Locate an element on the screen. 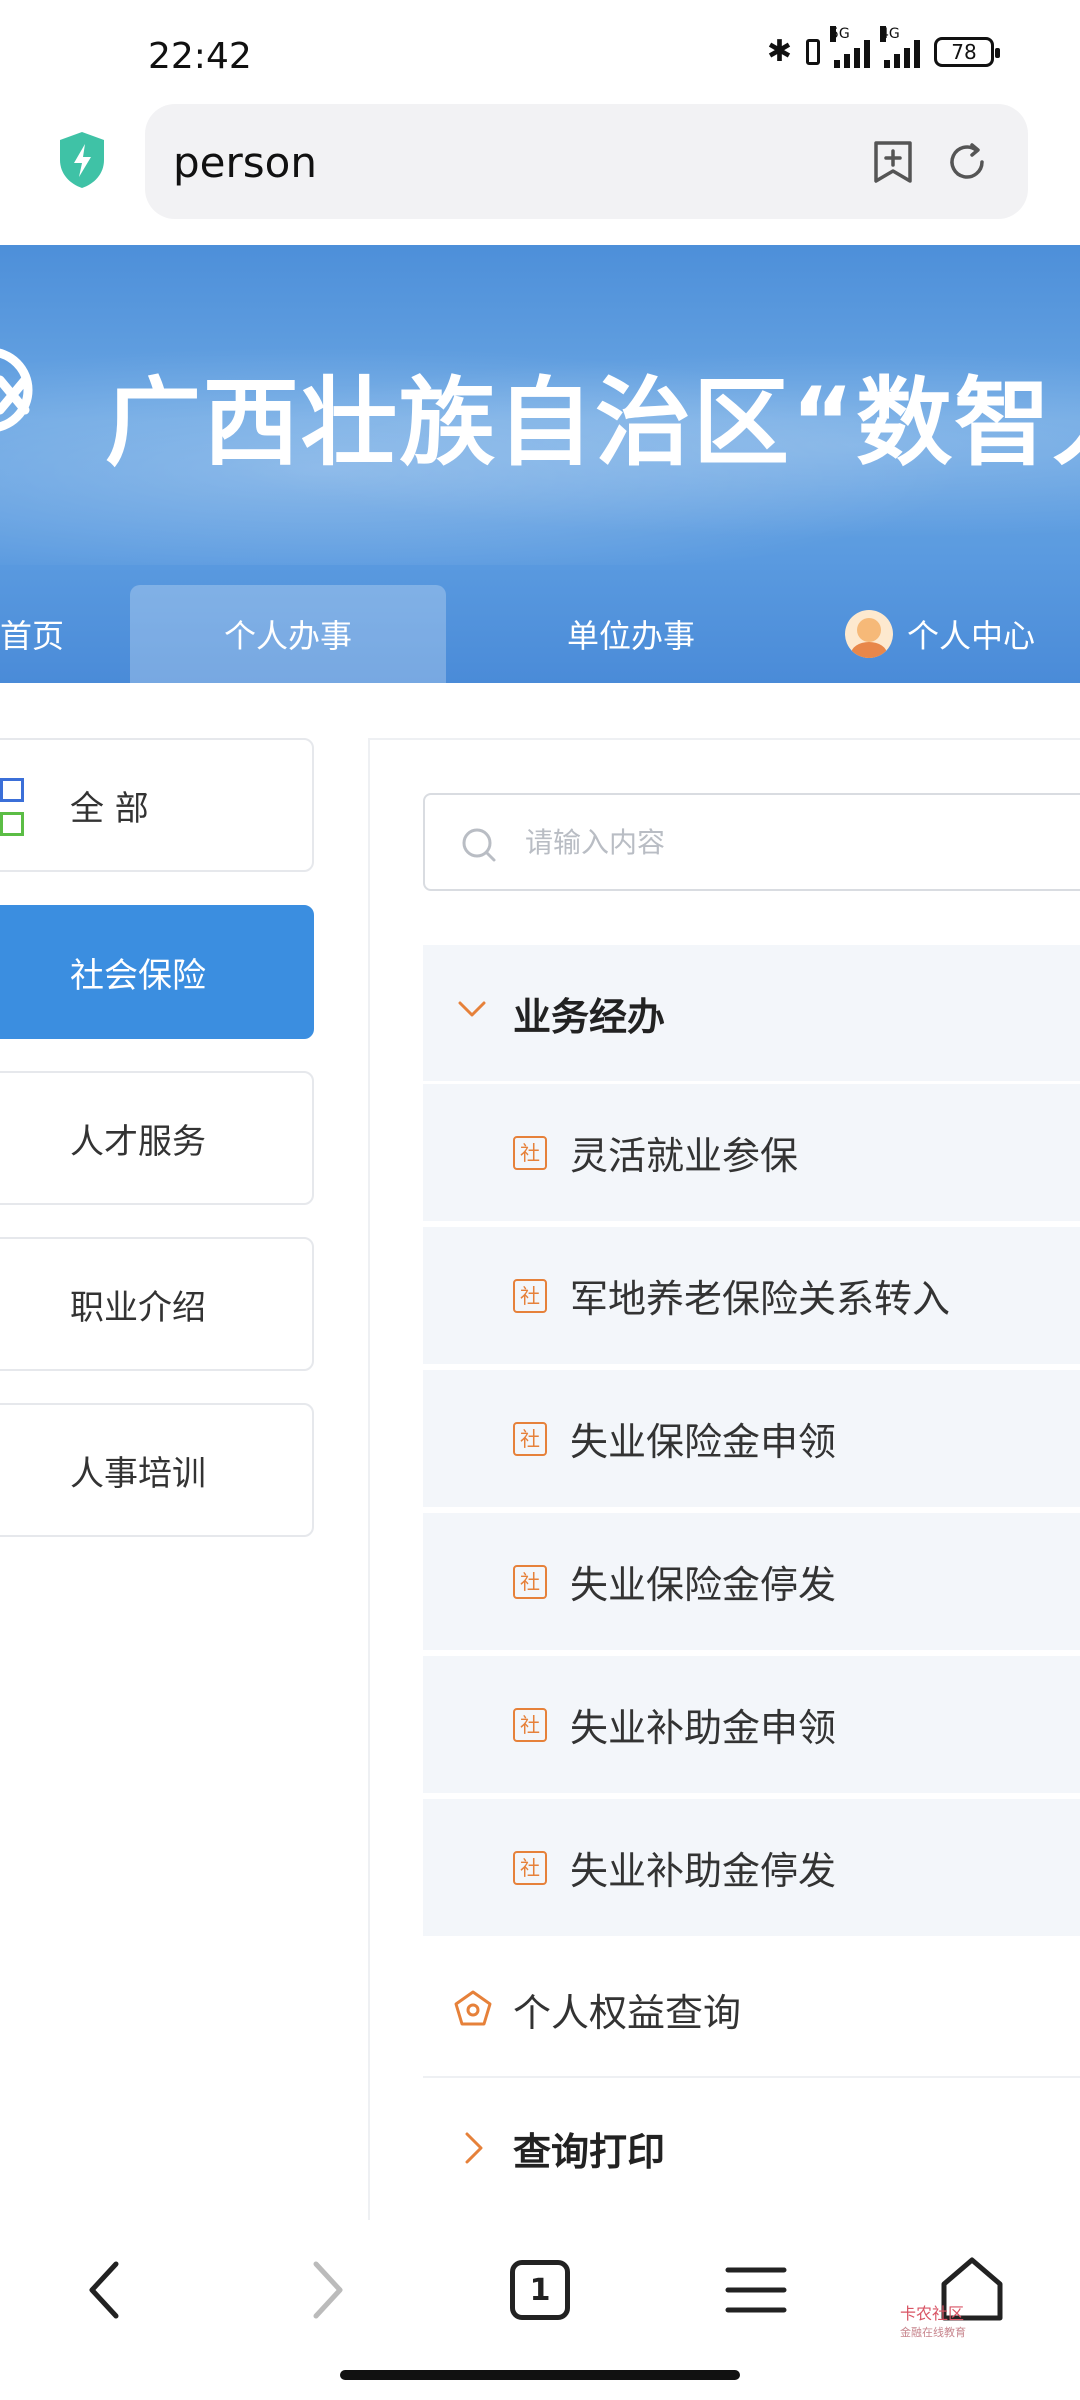  service-label: 灵活就业参保 is located at coordinates (684, 1156).